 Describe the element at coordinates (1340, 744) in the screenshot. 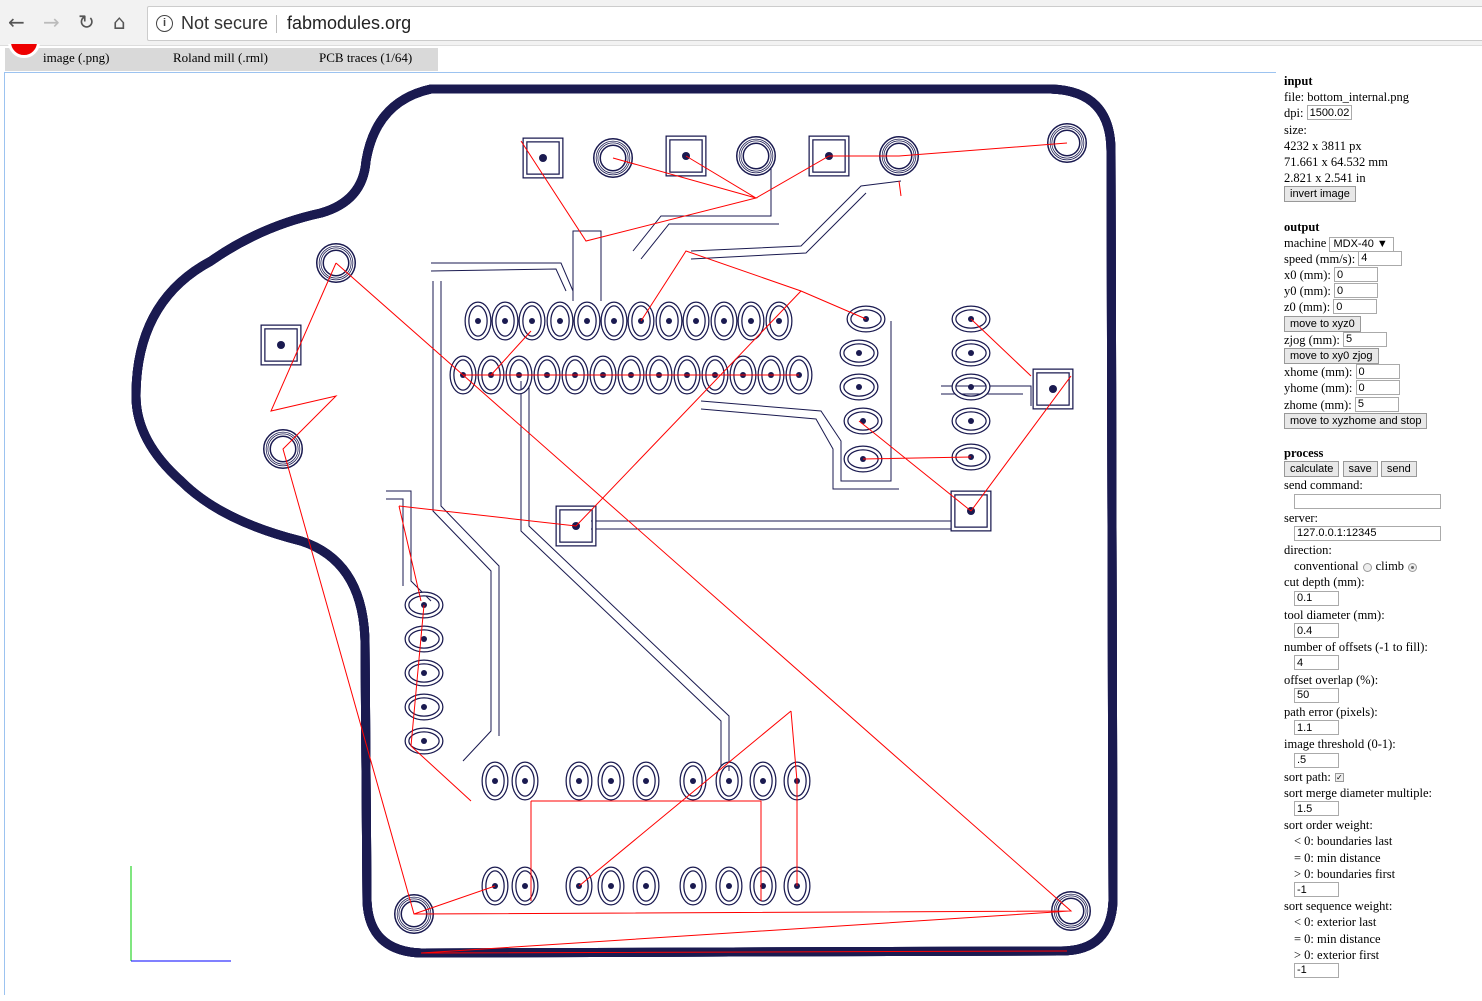

I see `threshold-label: image threshold (0-1):` at that location.